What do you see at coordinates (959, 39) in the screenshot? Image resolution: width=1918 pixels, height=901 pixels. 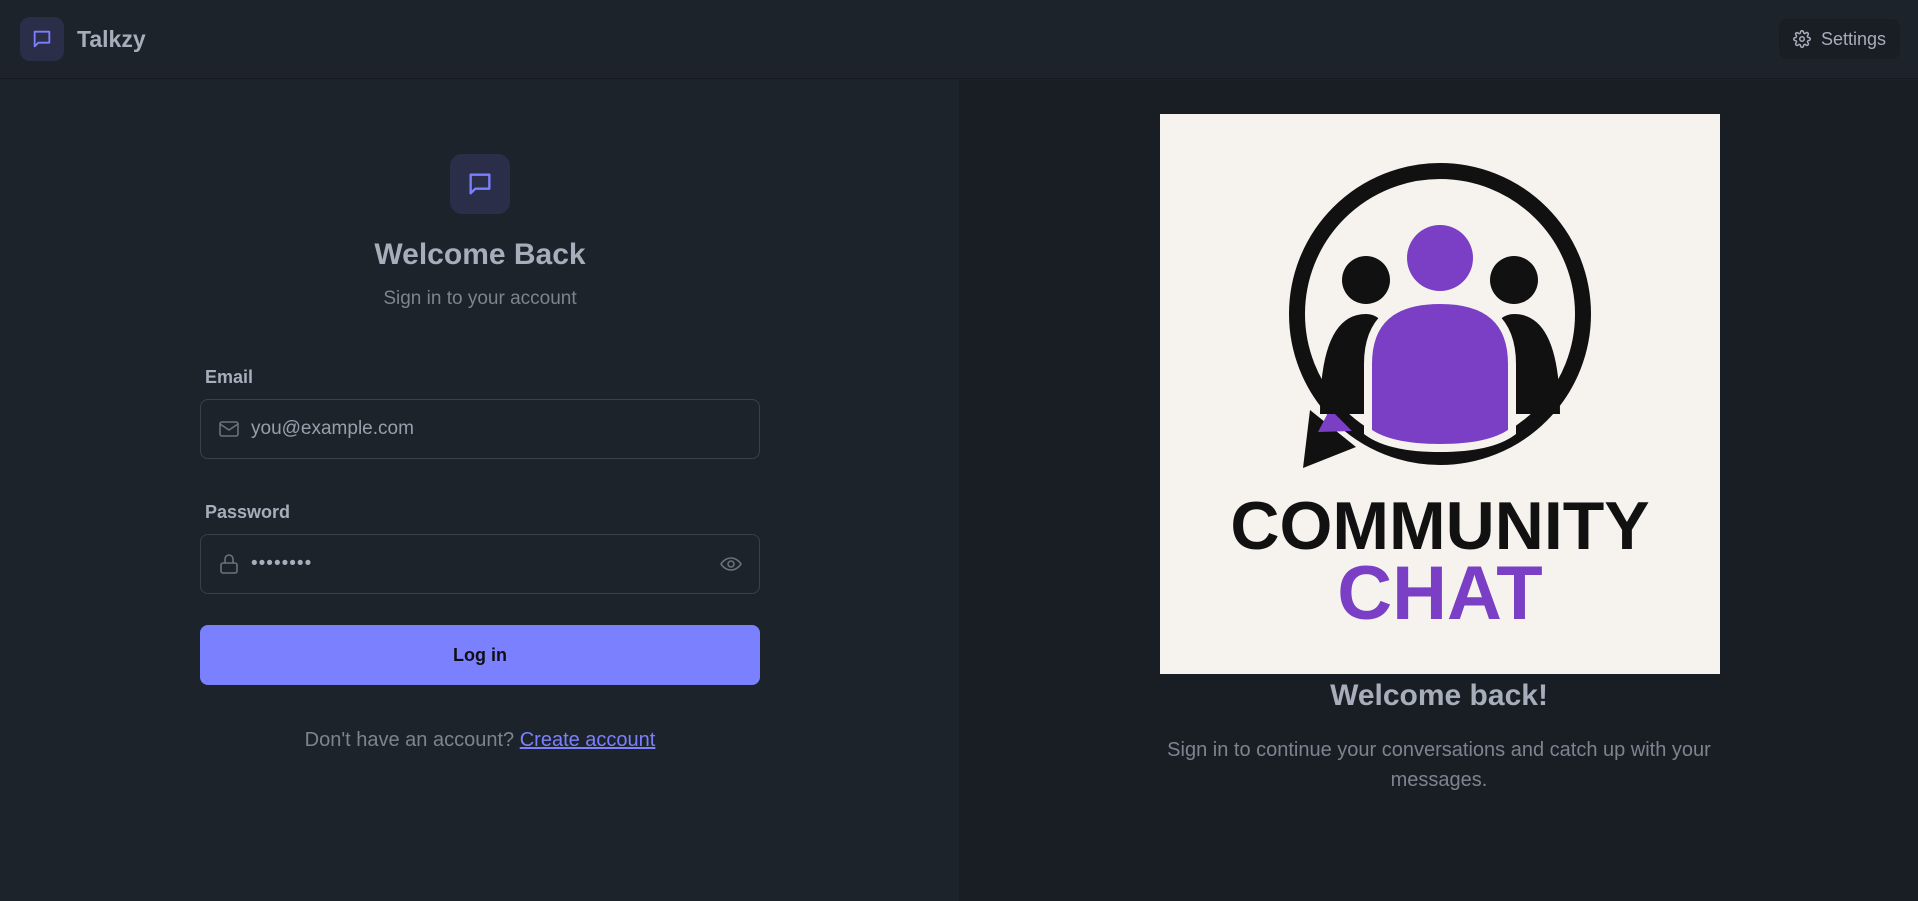 I see `top-bar: Talkzy Settings` at bounding box center [959, 39].